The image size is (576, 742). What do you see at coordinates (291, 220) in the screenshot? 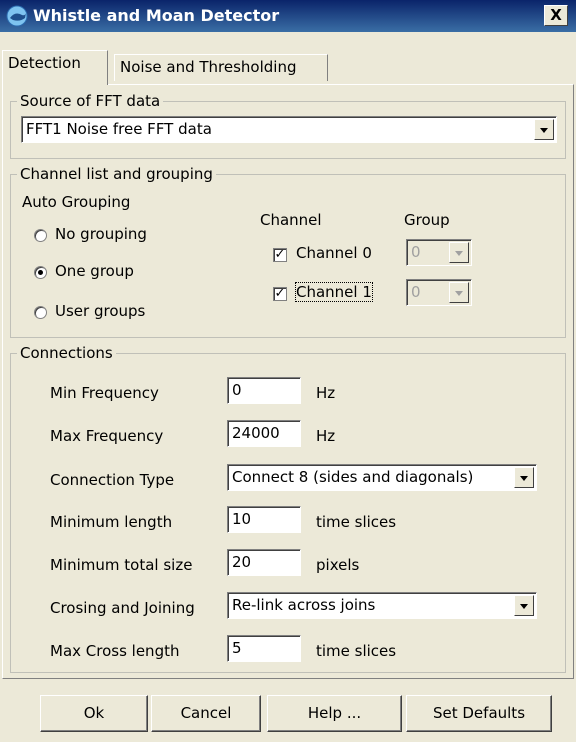
I see `channel-column-header: Channel` at bounding box center [291, 220].